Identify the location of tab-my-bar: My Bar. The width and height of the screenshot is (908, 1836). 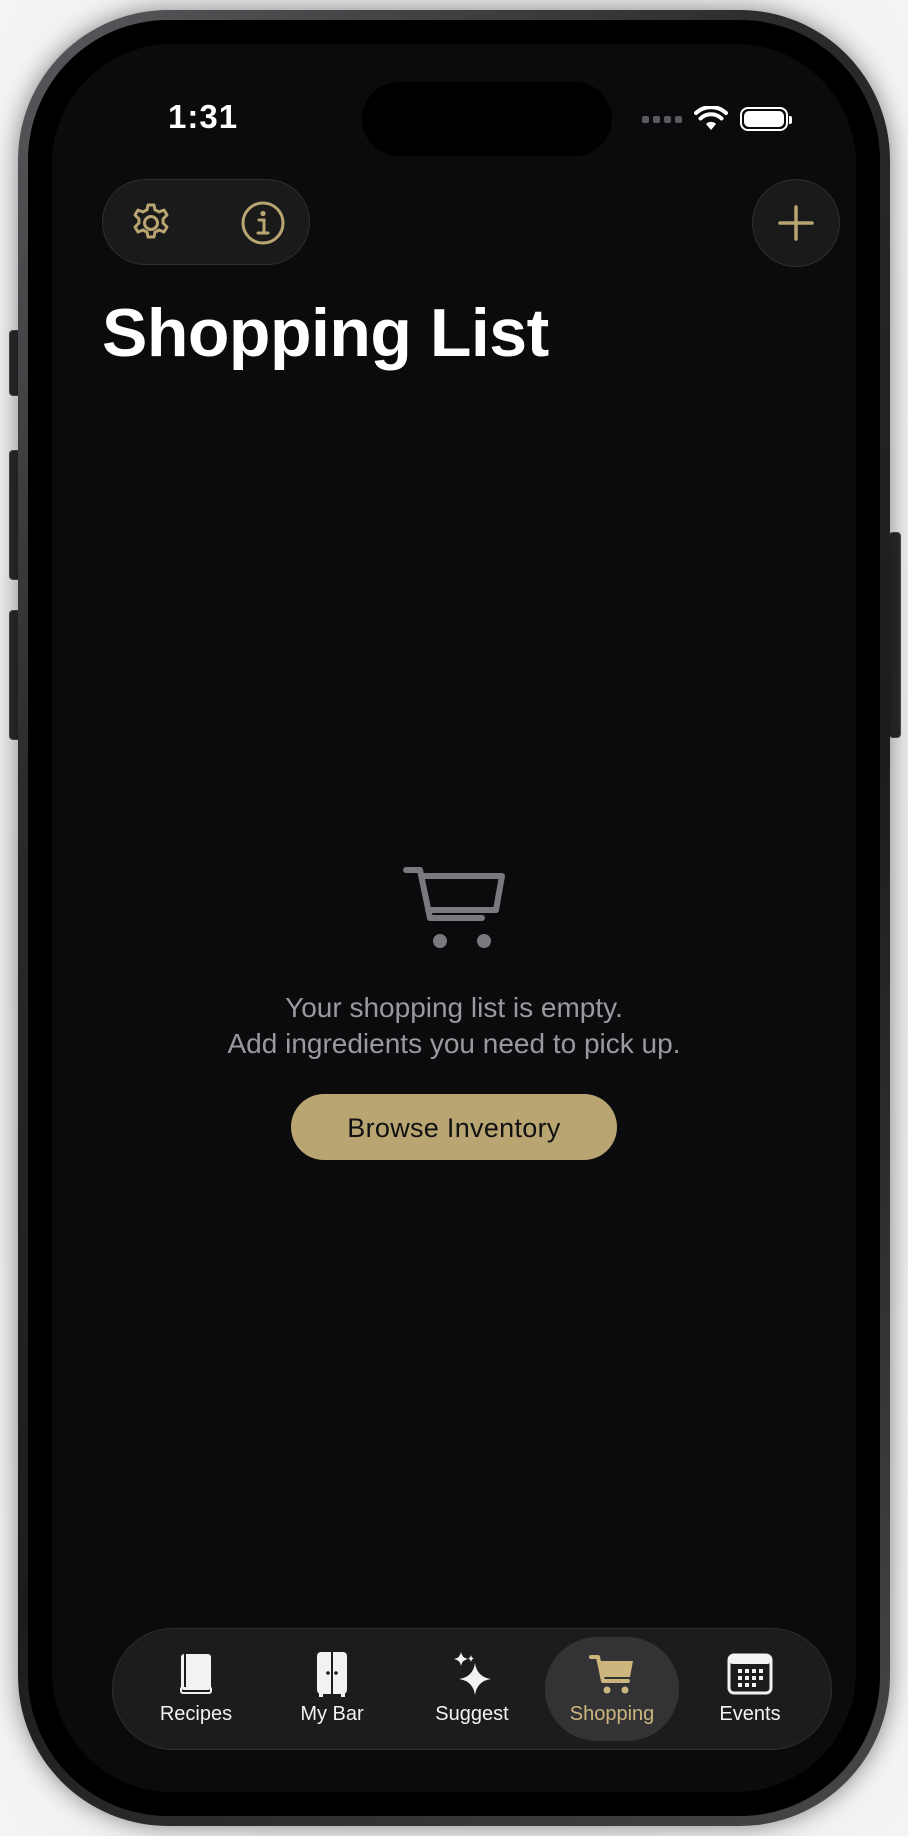
(332, 1689).